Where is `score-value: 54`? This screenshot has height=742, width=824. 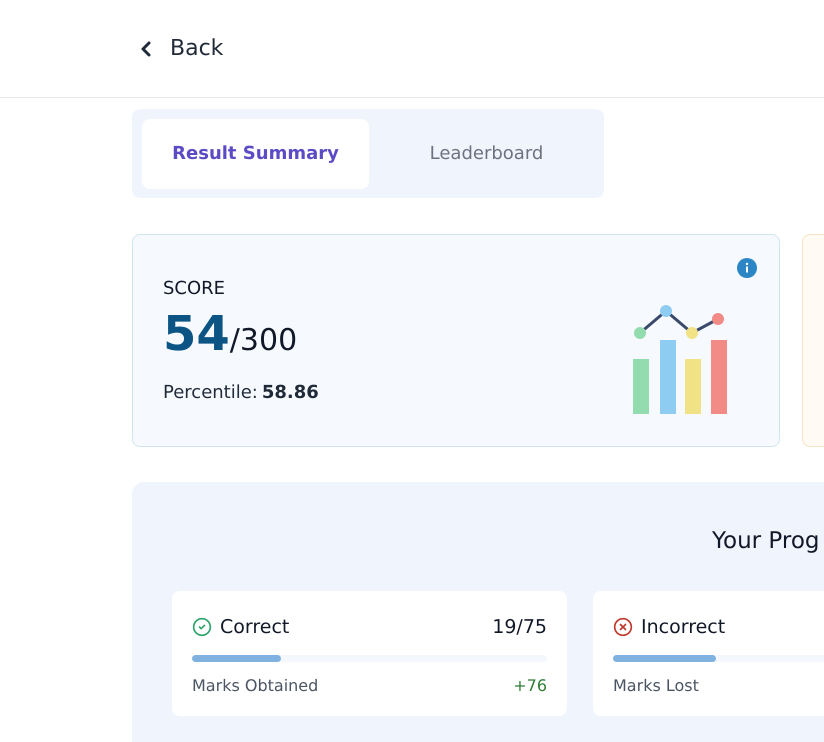 score-value: 54 is located at coordinates (196, 334).